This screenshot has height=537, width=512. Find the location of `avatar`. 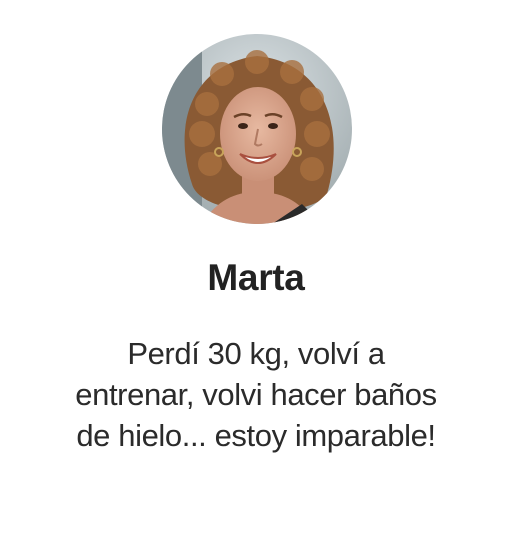

avatar is located at coordinates (257, 129).